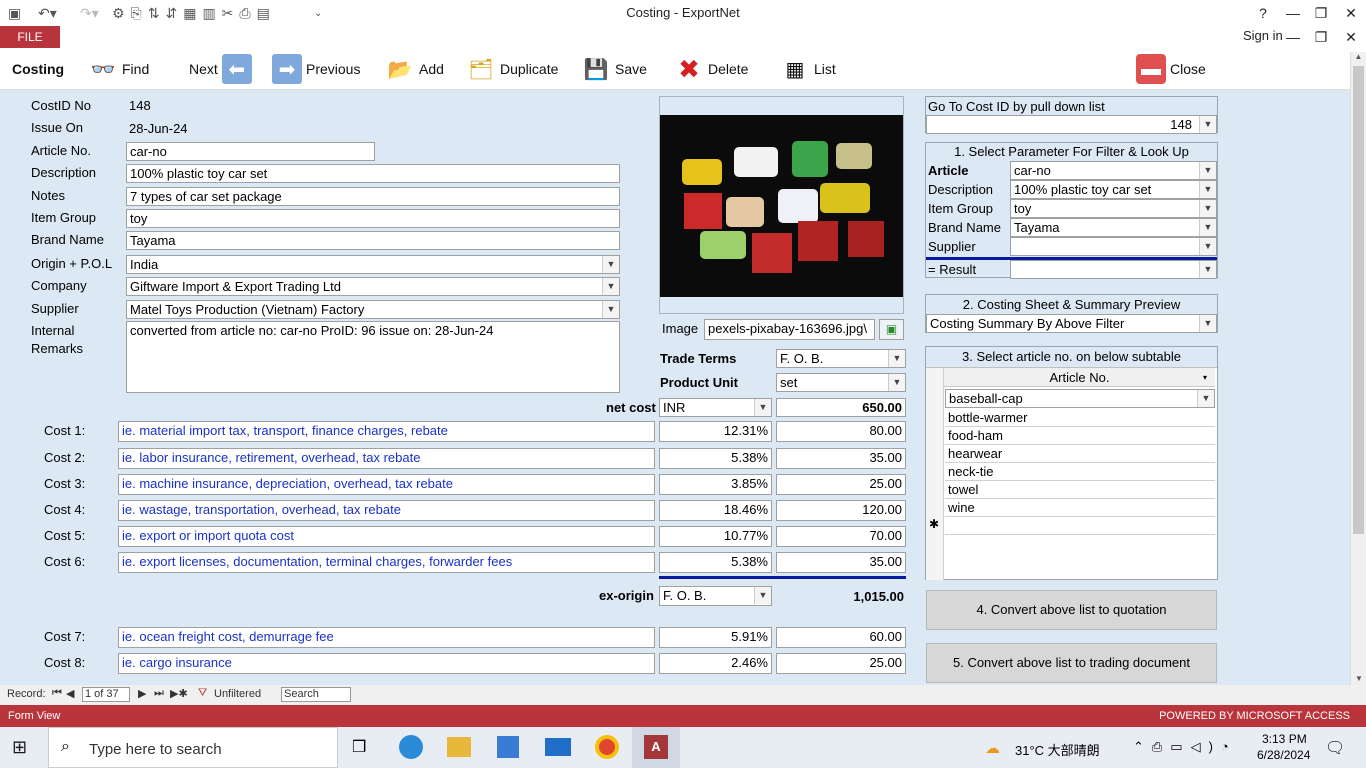 This screenshot has width=1366, height=768. I want to click on cost-pct-input: 3.85%, so click(715, 484).